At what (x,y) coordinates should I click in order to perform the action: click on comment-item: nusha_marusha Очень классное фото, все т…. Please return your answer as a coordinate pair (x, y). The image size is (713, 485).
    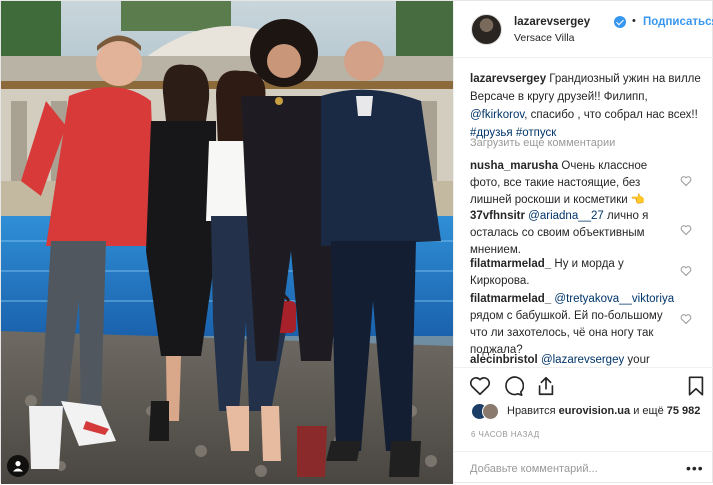
    Looking at the image, I should click on (574, 183).